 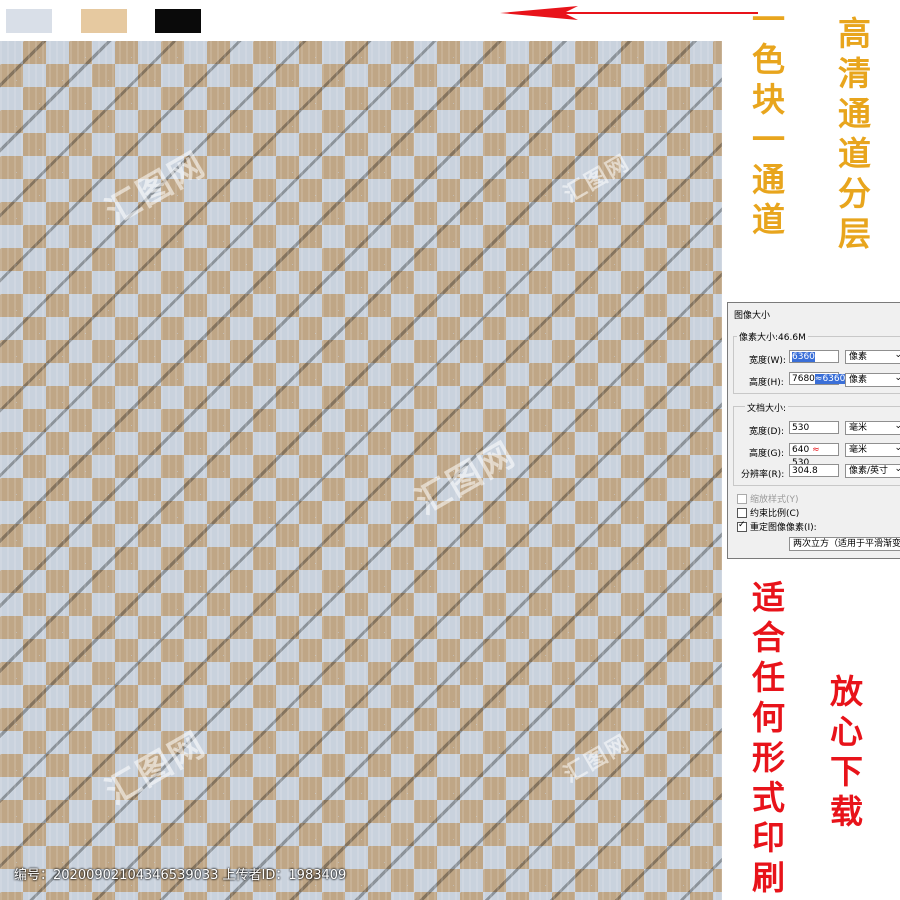 I want to click on pixel-dimensions-label: 像素大小:46.6M, so click(x=772, y=336).